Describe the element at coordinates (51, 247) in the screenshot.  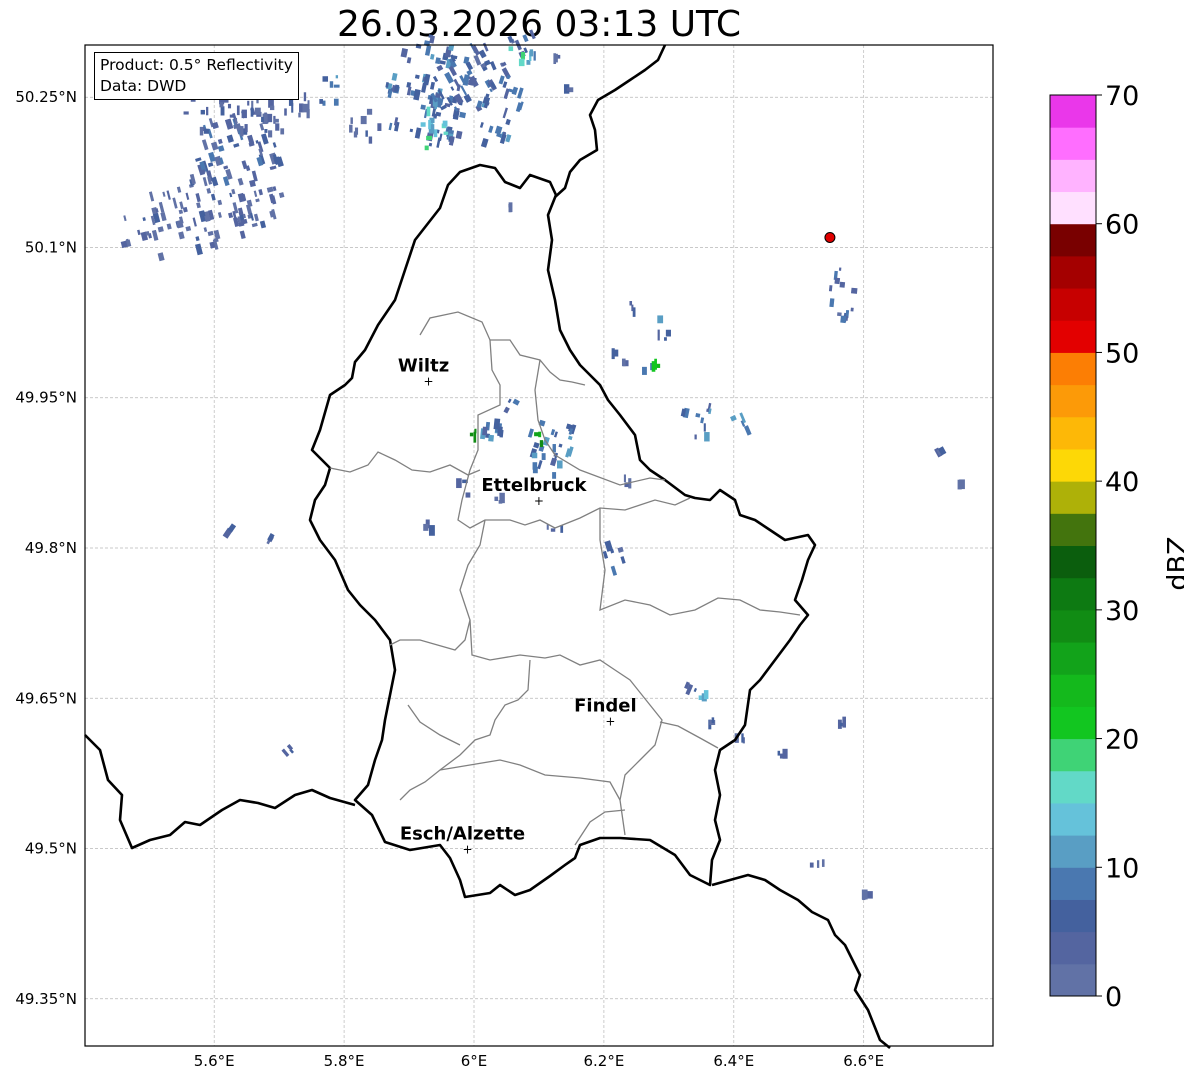
I see `lat-tick-label: 50.1°N` at that location.